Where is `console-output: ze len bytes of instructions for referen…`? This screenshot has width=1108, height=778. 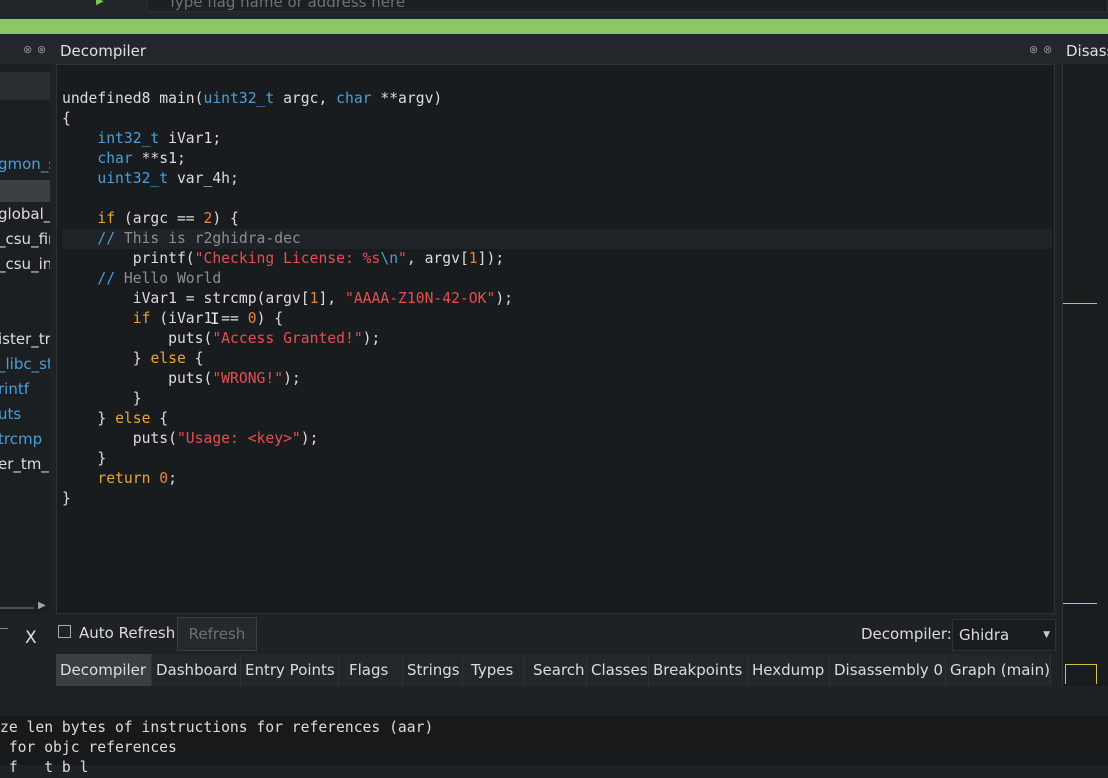
console-output: ze len bytes of instructions for referen… is located at coordinates (554, 746).